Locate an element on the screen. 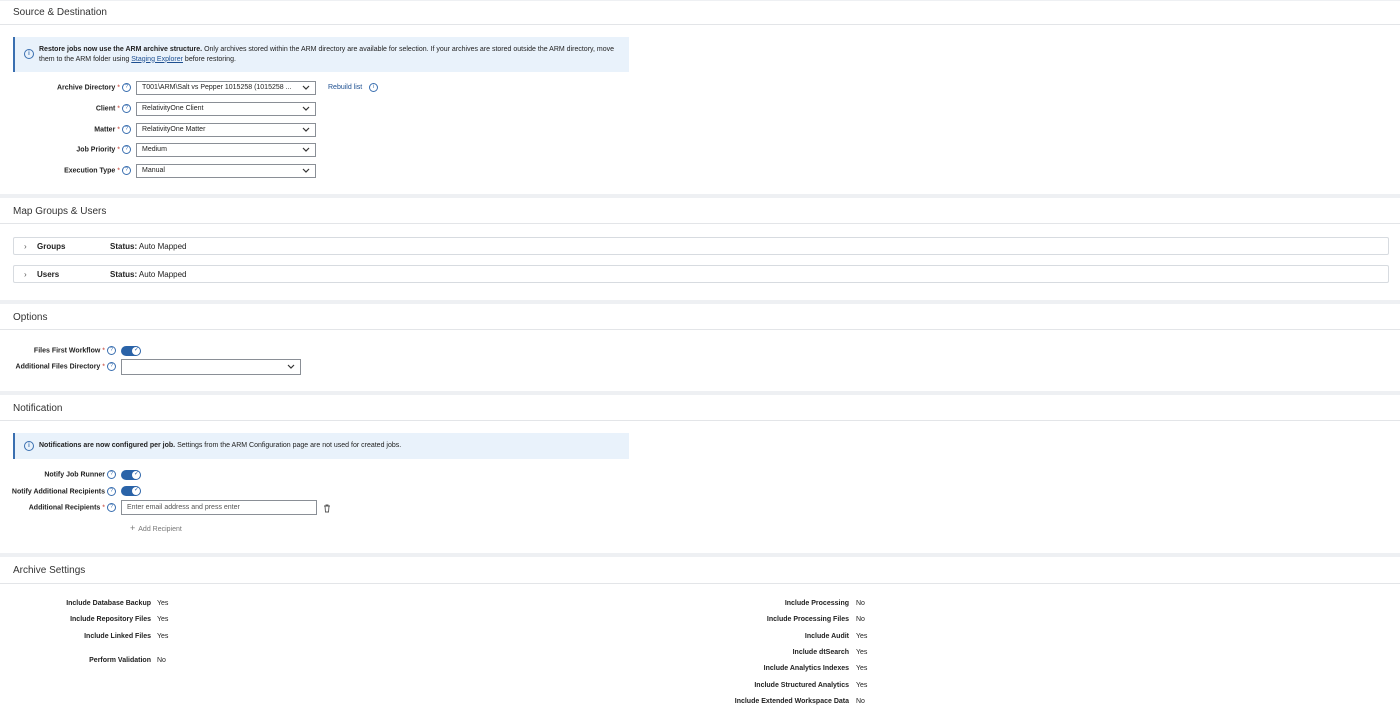 This screenshot has width=1400, height=727. client-label: Client *? is located at coordinates (113, 109).